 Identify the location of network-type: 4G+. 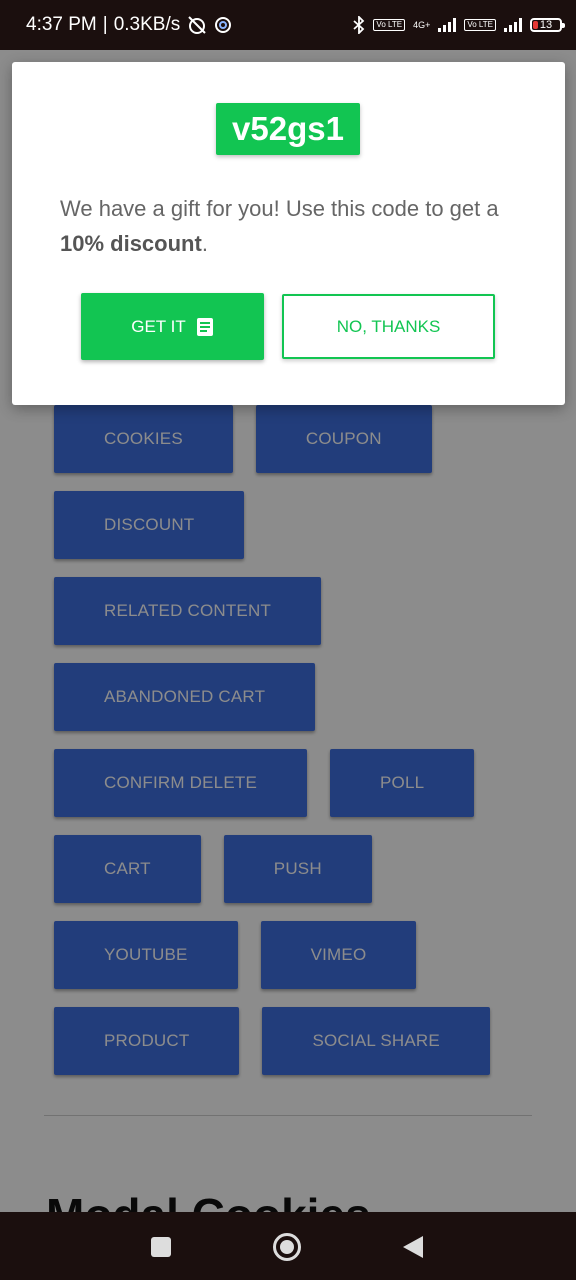
(422, 25).